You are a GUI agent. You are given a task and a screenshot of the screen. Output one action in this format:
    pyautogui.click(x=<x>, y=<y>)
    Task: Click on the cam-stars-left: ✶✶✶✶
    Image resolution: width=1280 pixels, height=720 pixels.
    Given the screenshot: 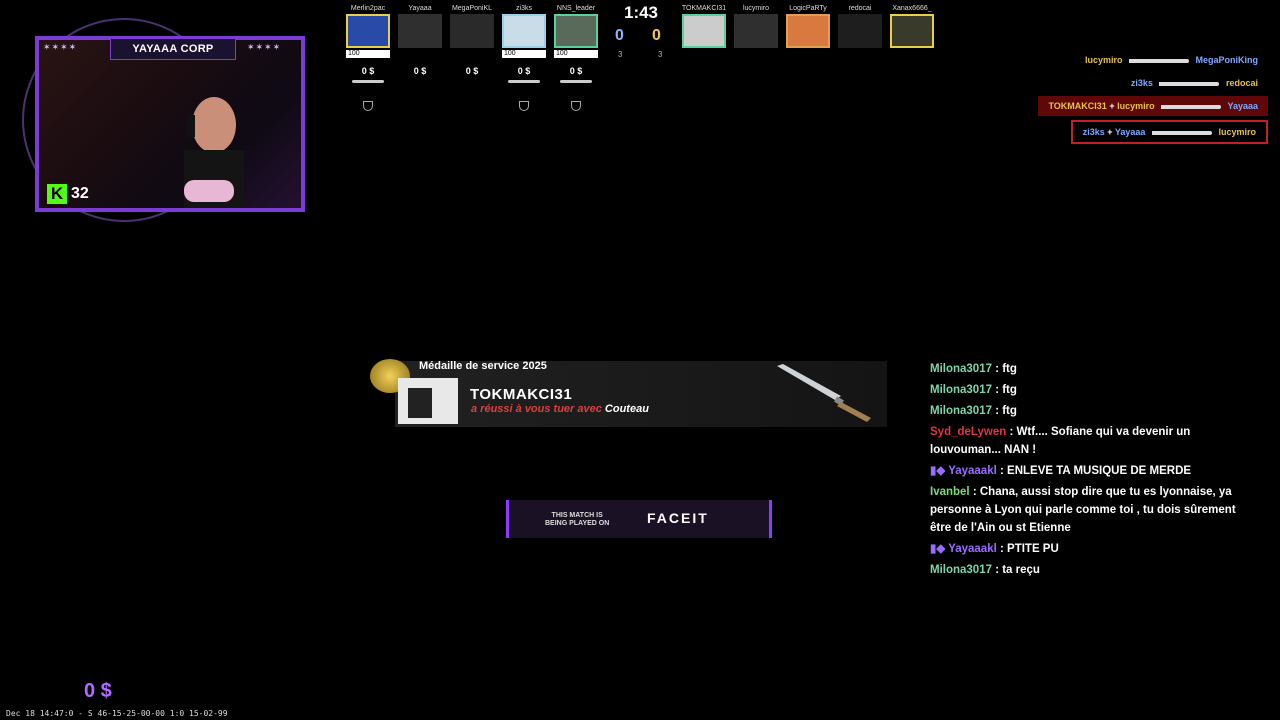 What is the action you would take?
    pyautogui.click(x=60, y=47)
    